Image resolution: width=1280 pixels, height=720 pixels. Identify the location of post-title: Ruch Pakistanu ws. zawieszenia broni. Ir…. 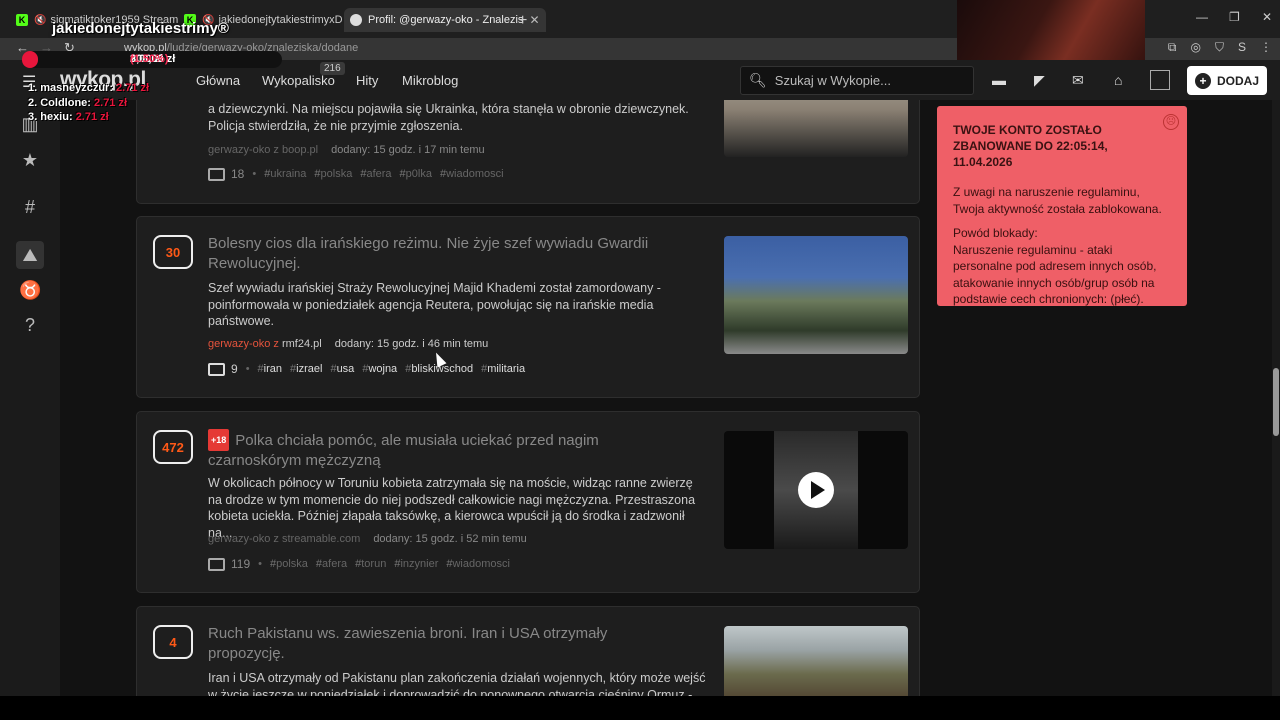
(448, 644).